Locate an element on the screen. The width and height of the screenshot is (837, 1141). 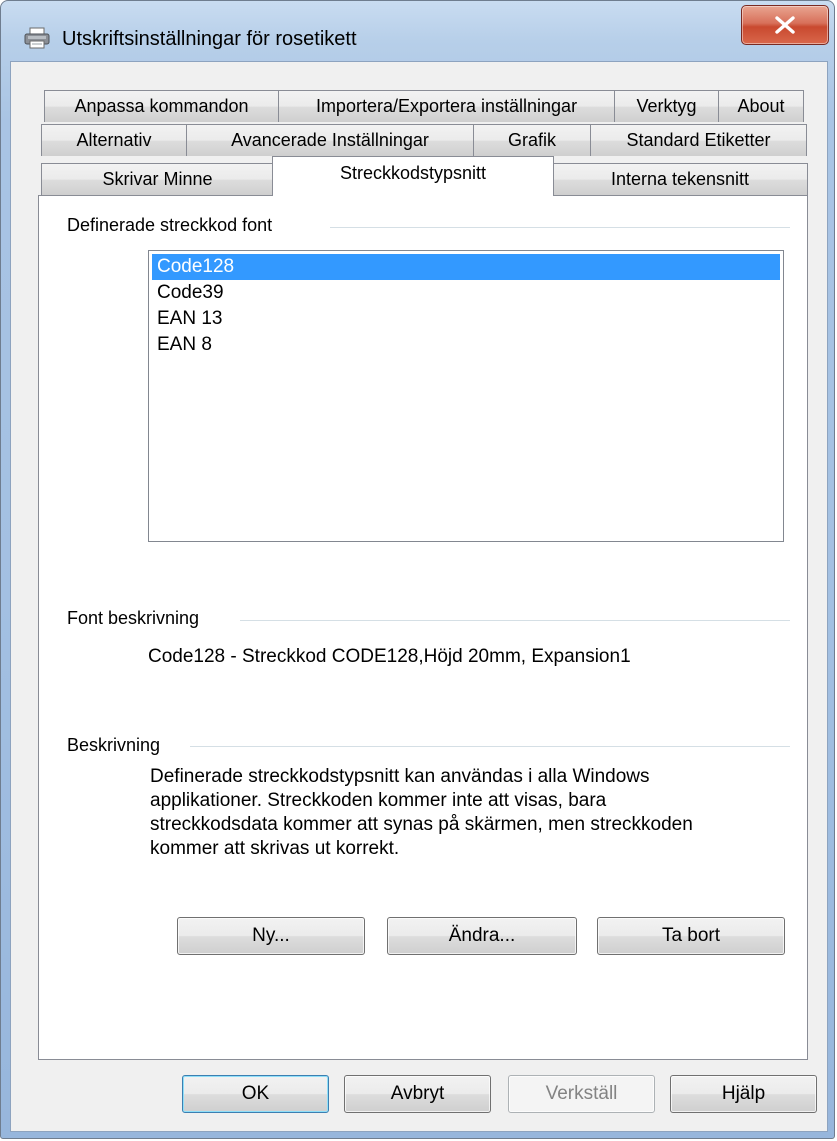
tab-standard-etiketter: Standard Etiketter is located at coordinates (698, 140).